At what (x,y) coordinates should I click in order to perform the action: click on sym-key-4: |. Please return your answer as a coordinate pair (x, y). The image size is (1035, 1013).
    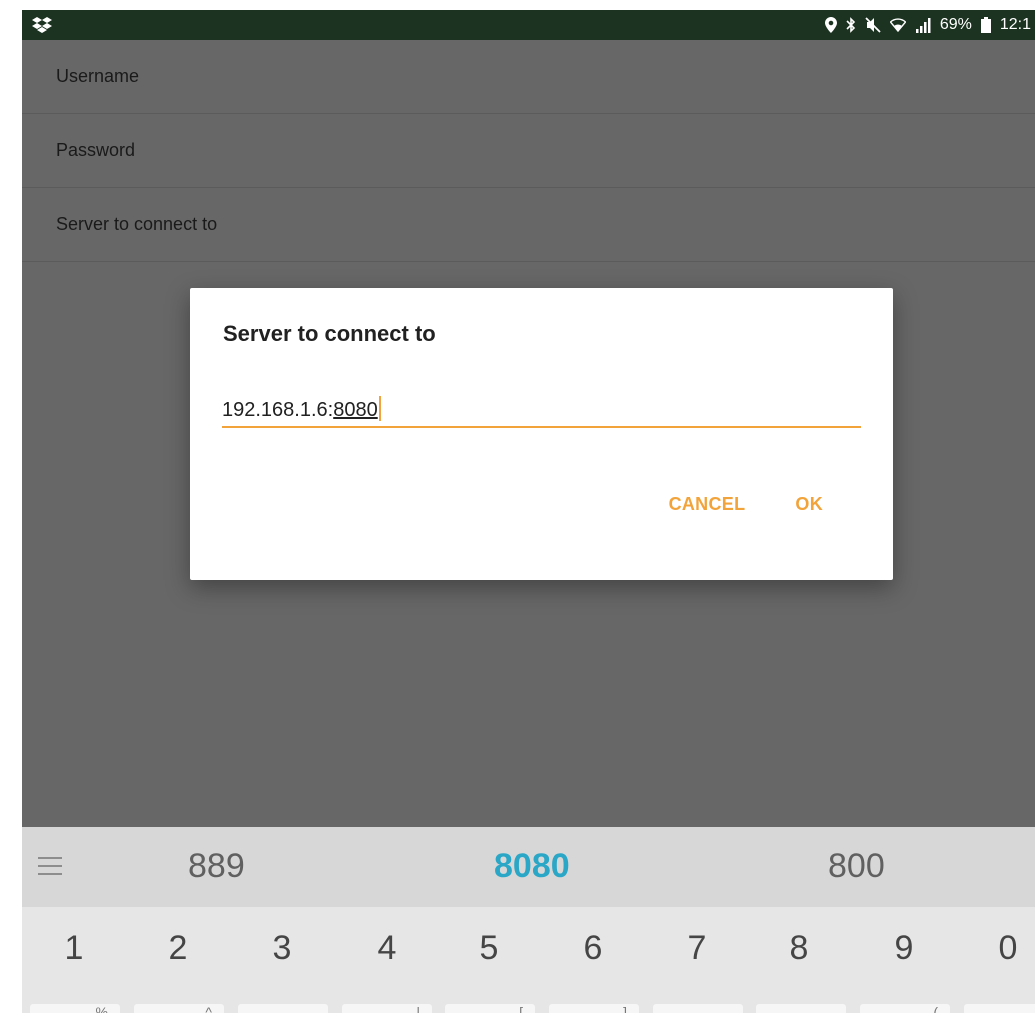
    Looking at the image, I should click on (387, 1008).